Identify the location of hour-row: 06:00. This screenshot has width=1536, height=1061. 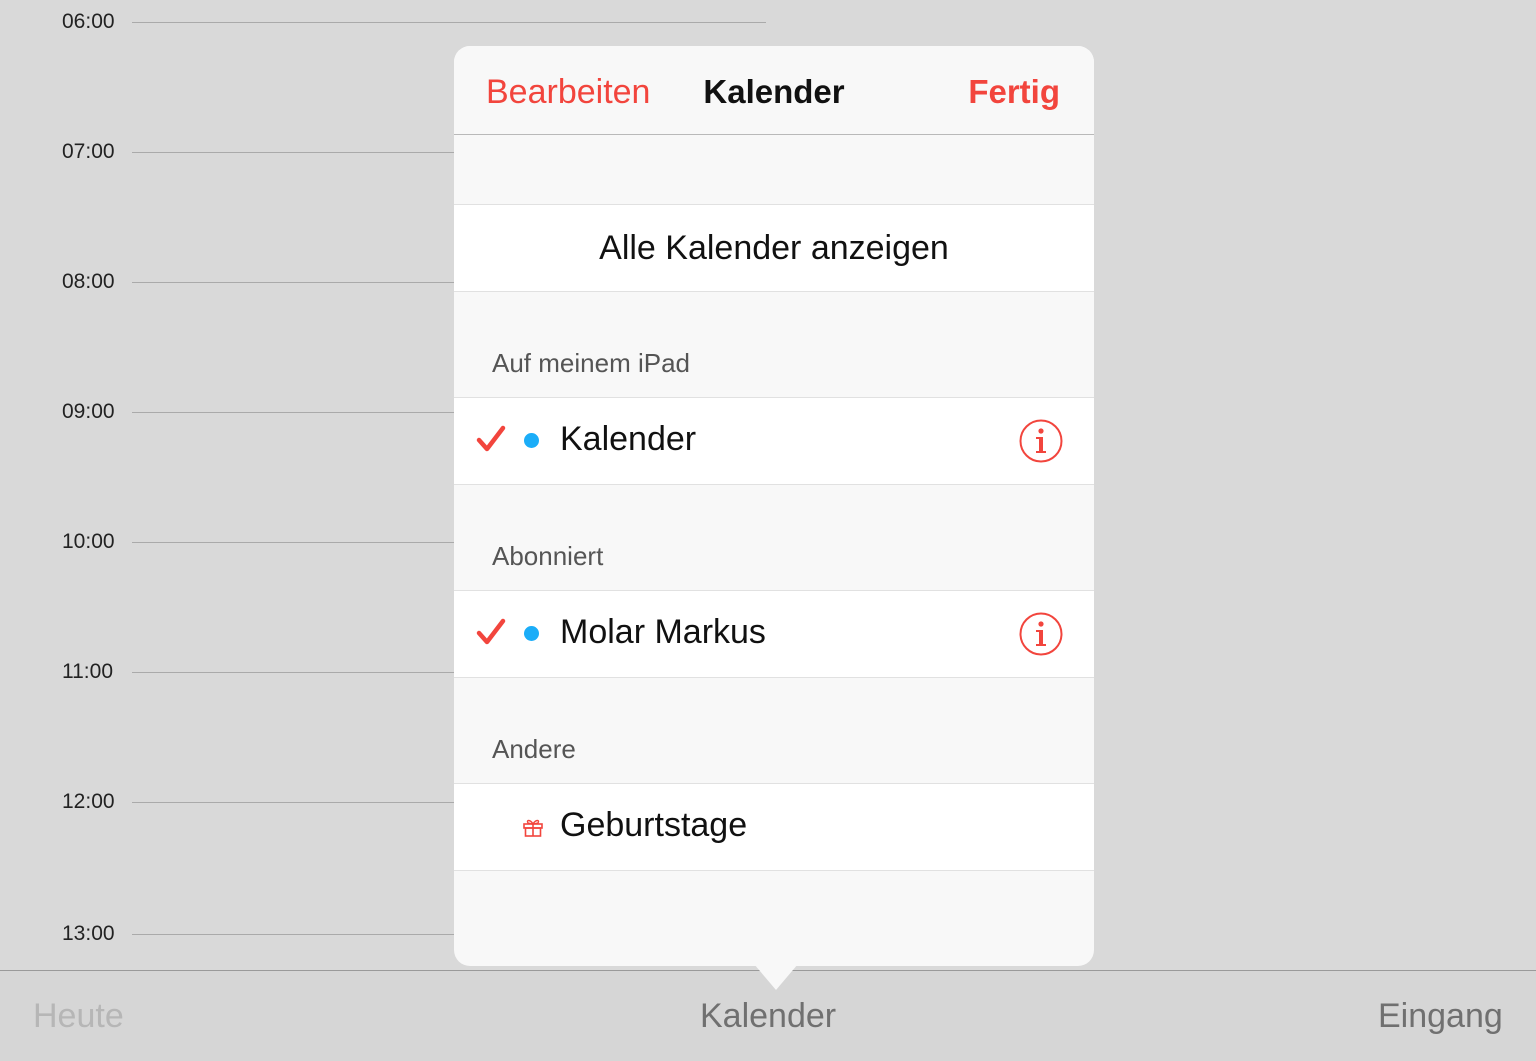
(383, 22).